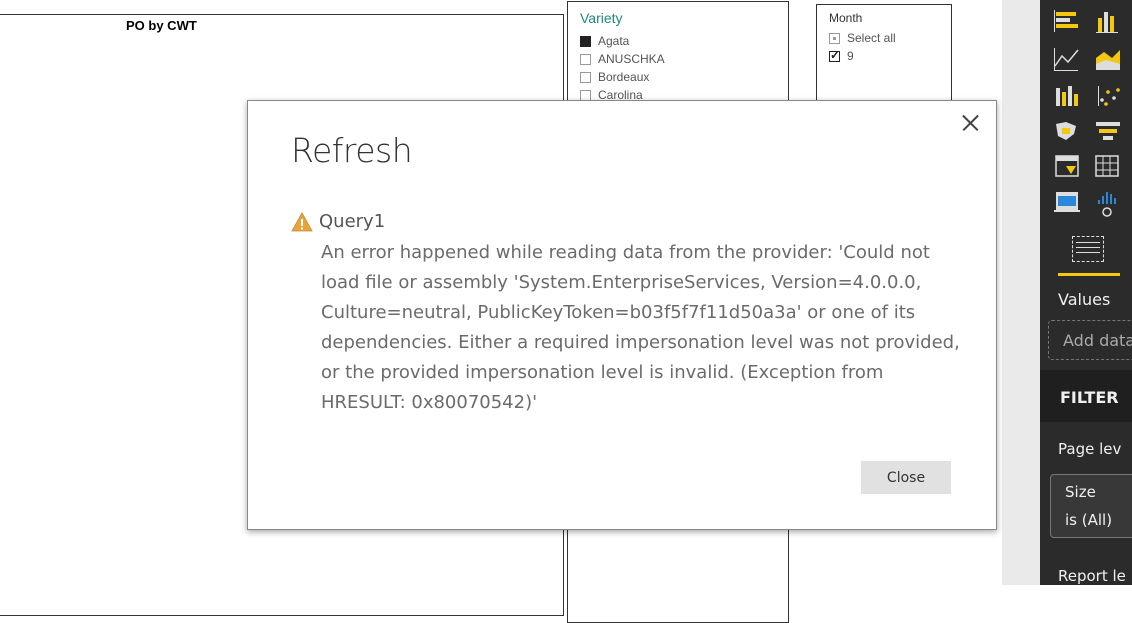 The width and height of the screenshot is (1132, 623). I want to click on slicer-item-9: 9, so click(841, 55).